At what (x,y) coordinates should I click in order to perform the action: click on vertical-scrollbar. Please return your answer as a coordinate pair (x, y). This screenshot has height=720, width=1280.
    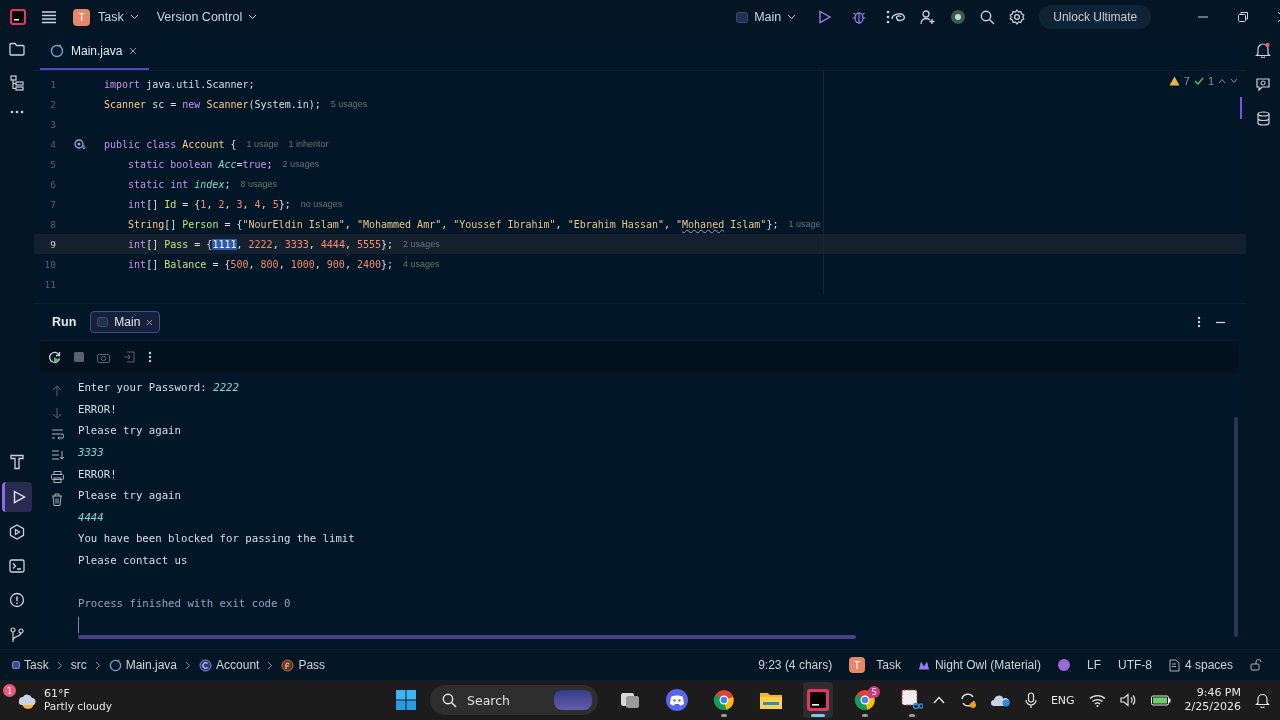
    Looking at the image, I should click on (1236, 527).